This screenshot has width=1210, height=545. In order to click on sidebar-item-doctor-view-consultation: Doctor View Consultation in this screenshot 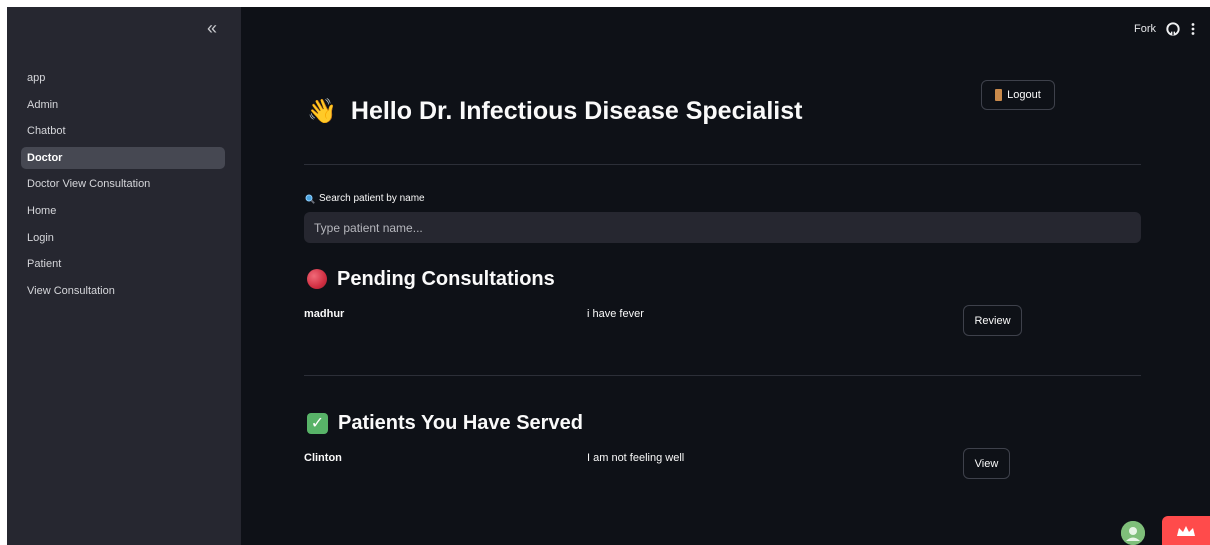, I will do `click(123, 184)`.